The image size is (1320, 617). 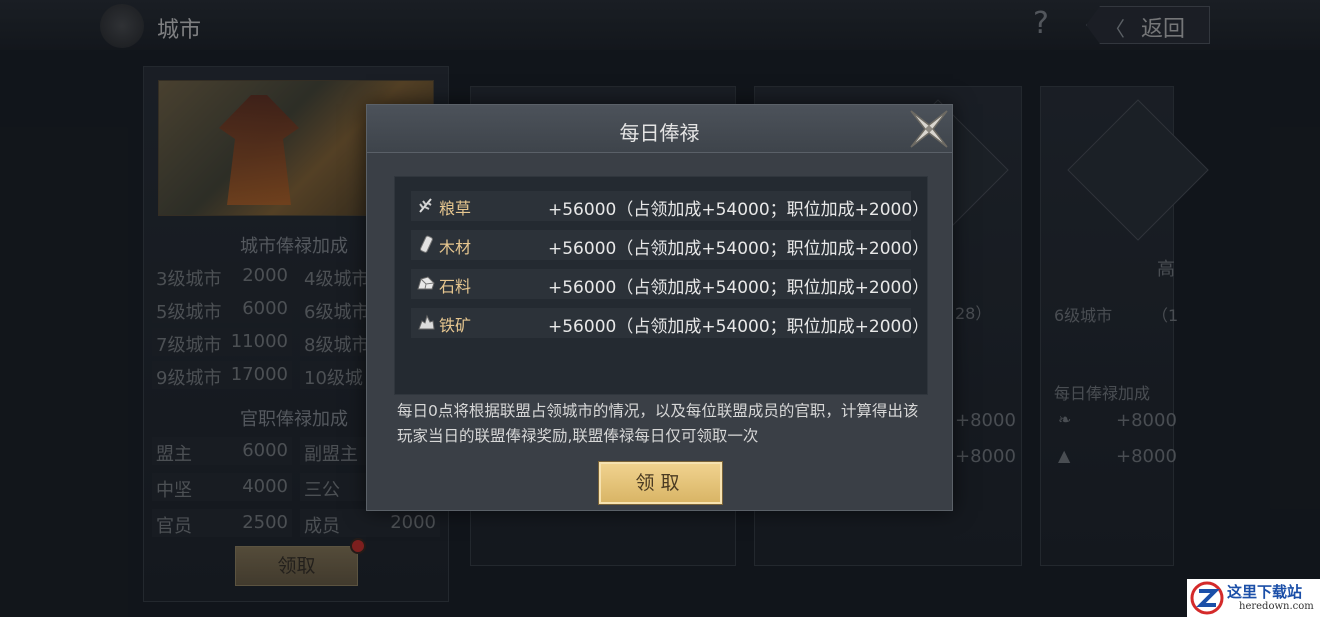 I want to click on iron-icon, so click(x=426, y=322).